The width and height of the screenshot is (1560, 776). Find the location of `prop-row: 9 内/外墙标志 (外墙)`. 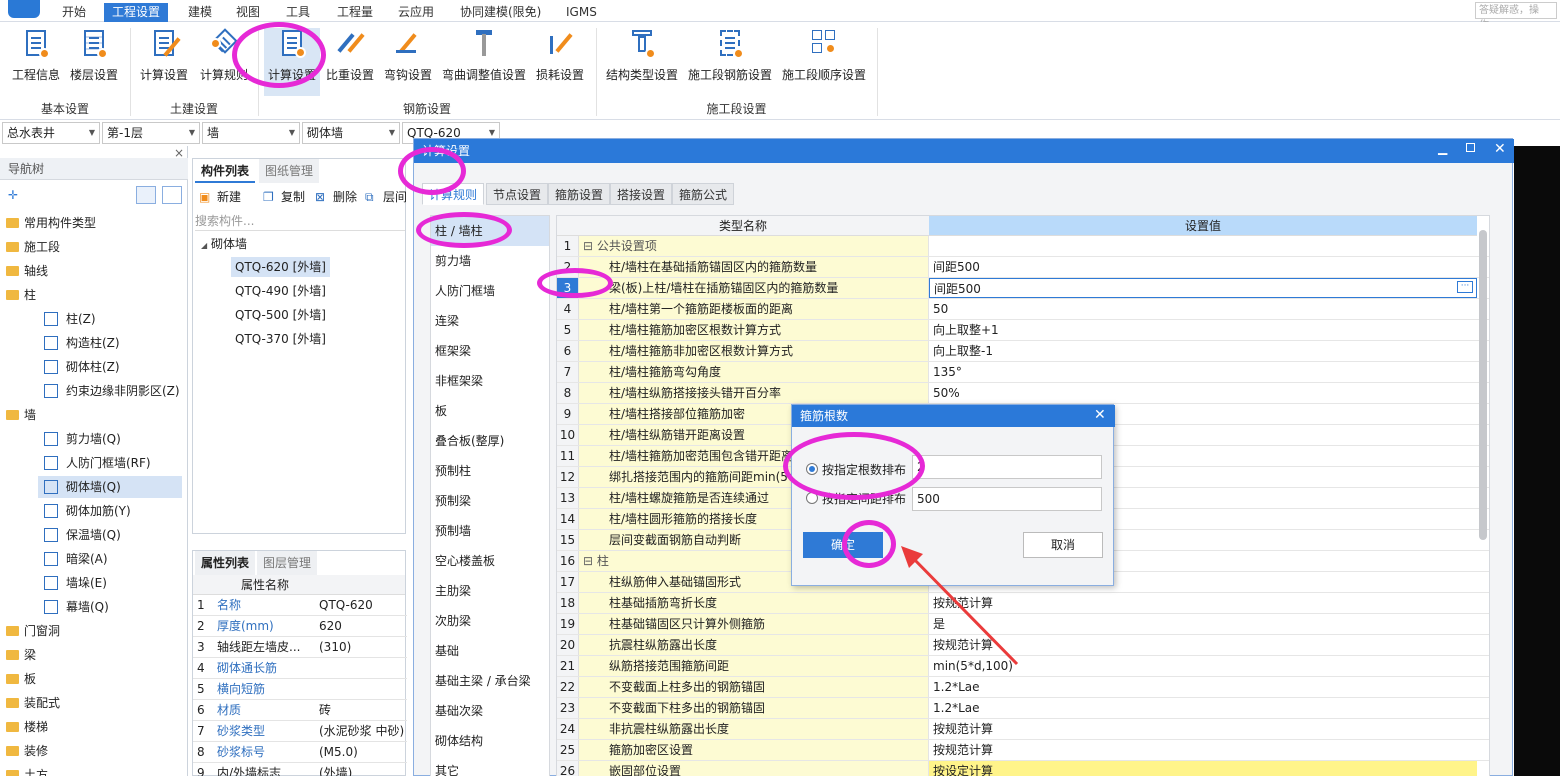

prop-row: 9 内/外墙标志 (外墙) is located at coordinates (300, 769).